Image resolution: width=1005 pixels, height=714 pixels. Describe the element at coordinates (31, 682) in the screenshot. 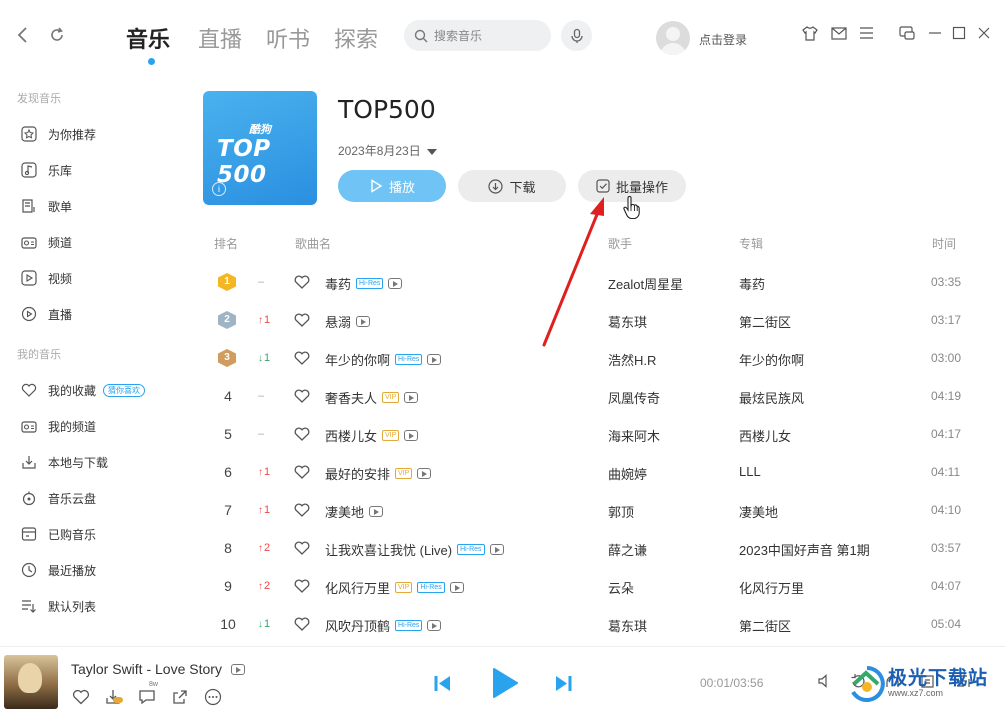

I see `now-playing-cover` at that location.